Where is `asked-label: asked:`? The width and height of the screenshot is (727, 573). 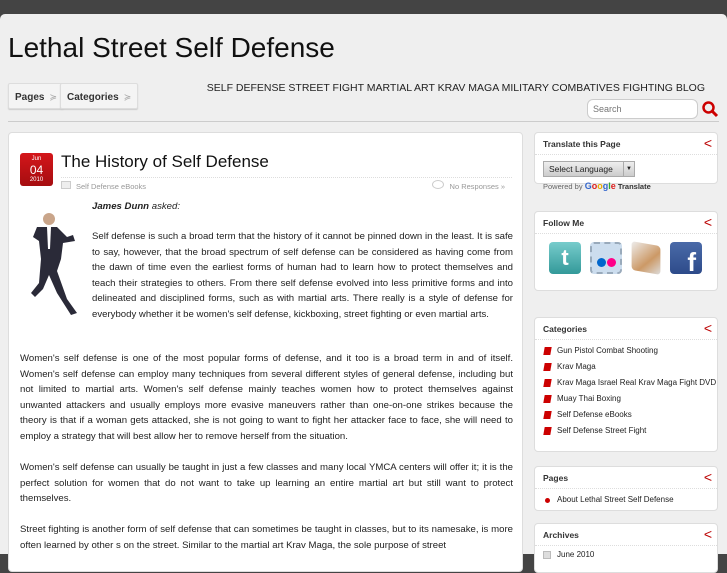 asked-label: asked: is located at coordinates (166, 206).